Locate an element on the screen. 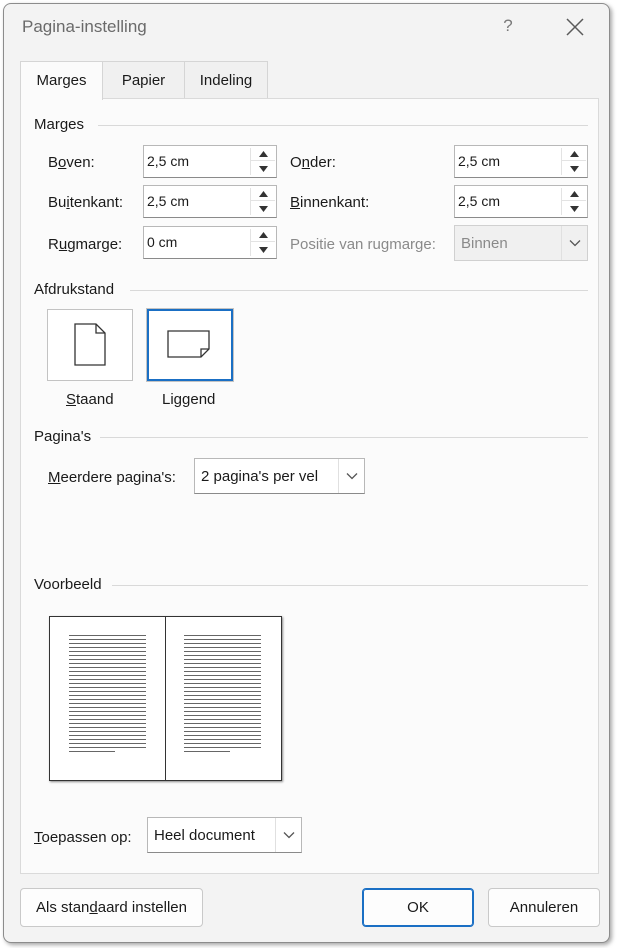 This screenshot has height=948, width=620. outside-margin-decrease is located at coordinates (263, 208).